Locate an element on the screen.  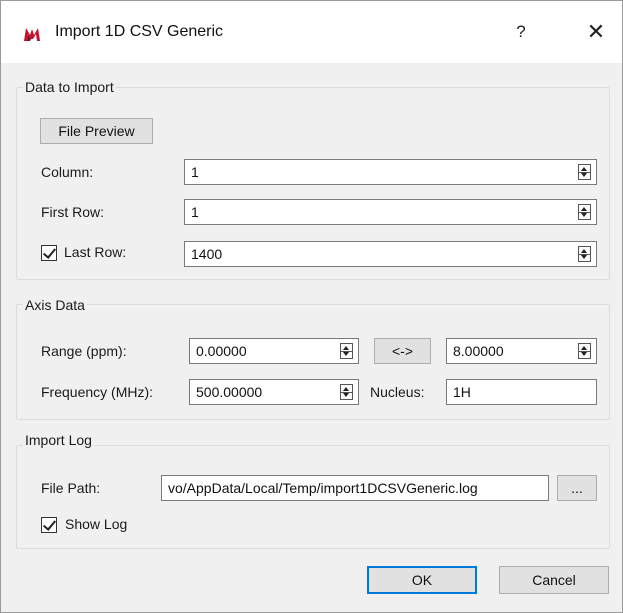
swap-range-button: <-> is located at coordinates (402, 351).